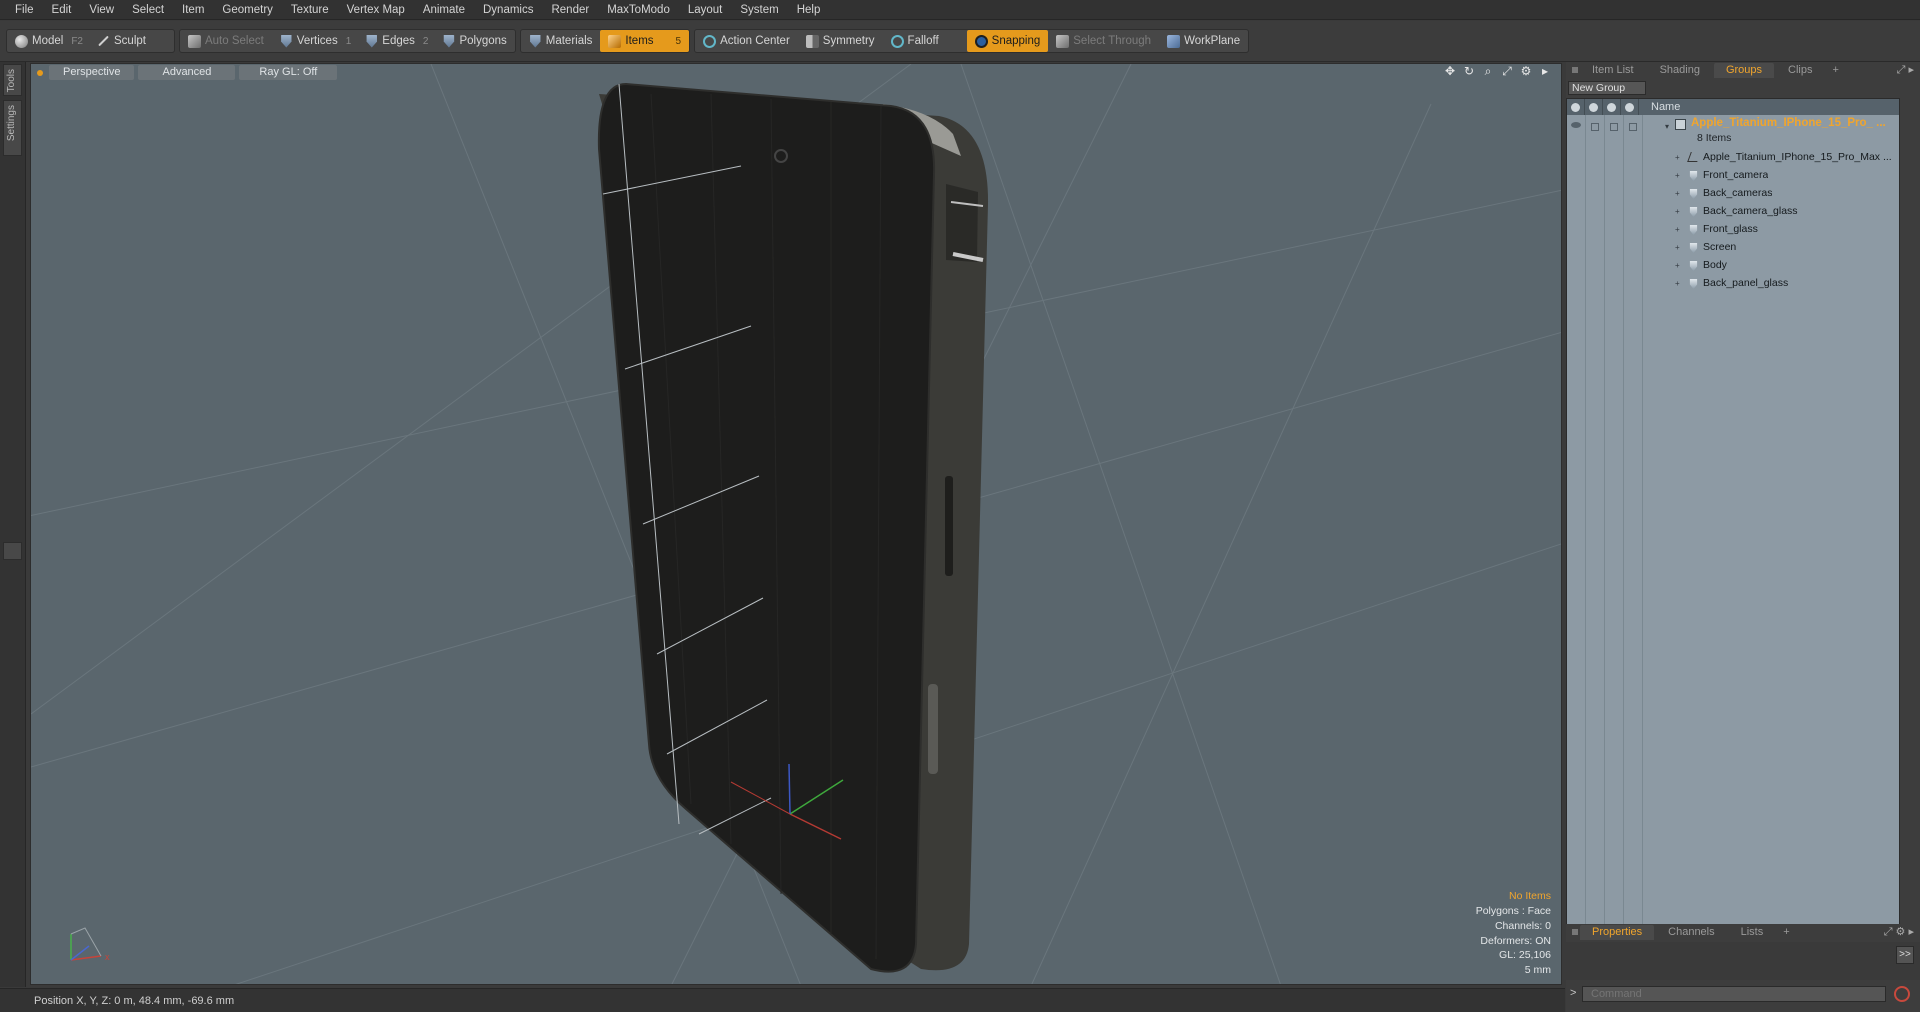  Describe the element at coordinates (48, 41) in the screenshot. I see `model-label: Model` at that location.